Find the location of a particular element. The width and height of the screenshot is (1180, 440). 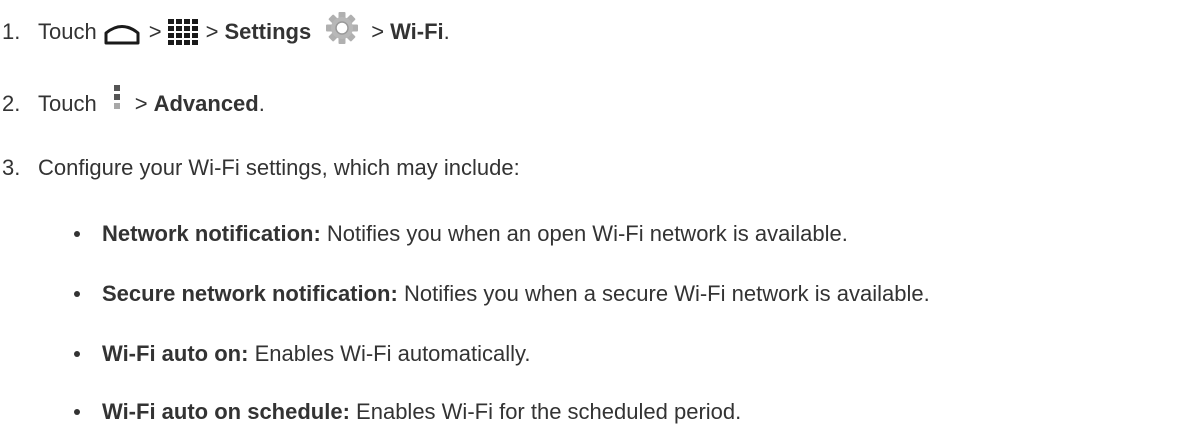

option-label: Wi-Fi auto on: is located at coordinates (175, 353).